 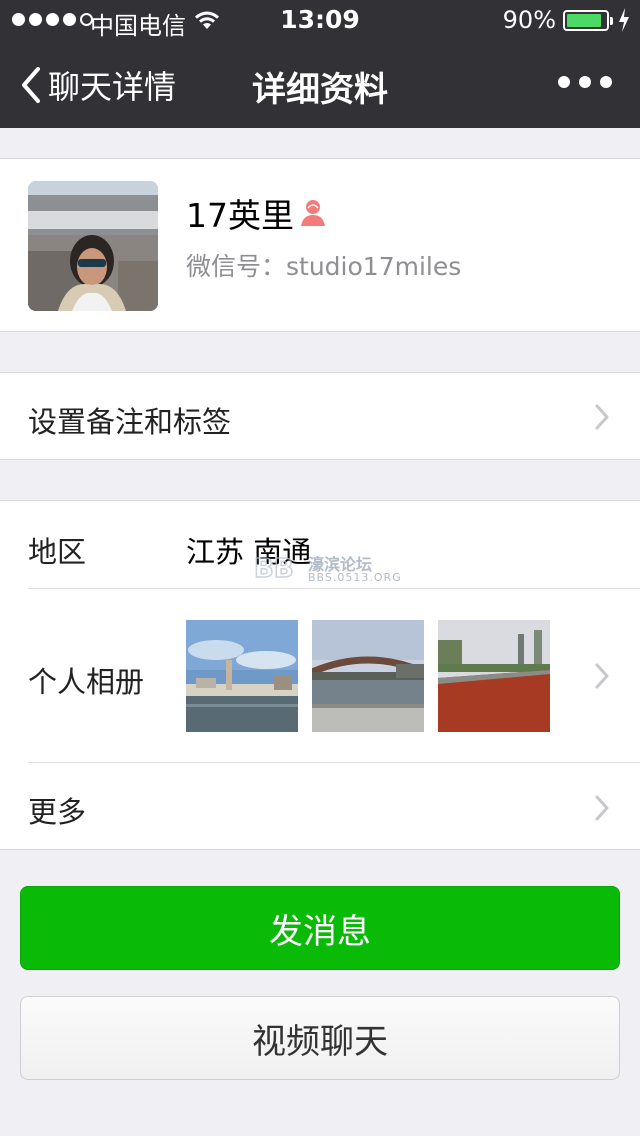 I want to click on battery-icon, so click(x=588, y=20).